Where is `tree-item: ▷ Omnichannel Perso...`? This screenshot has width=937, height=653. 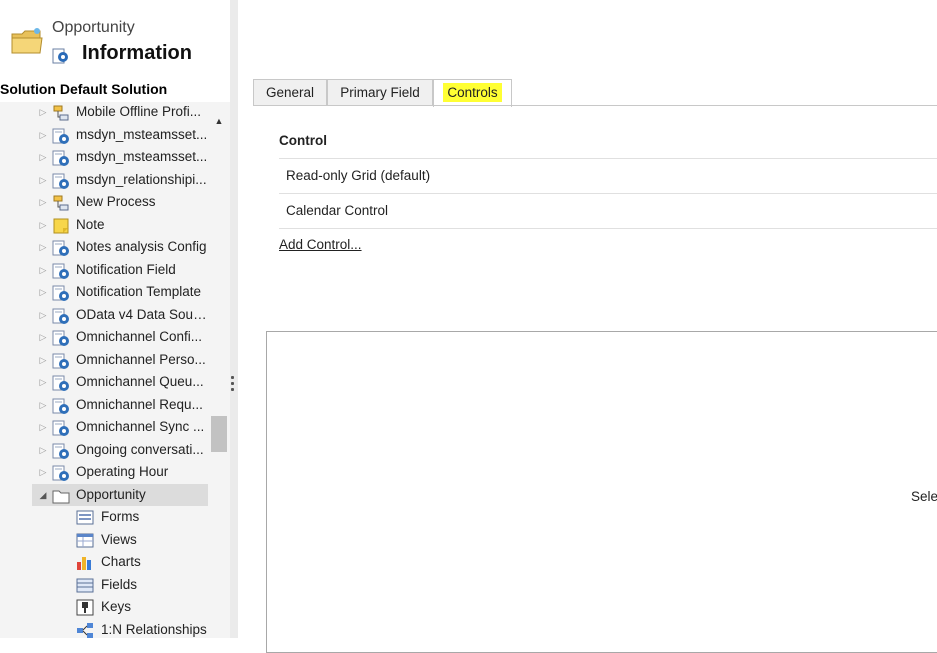 tree-item: ▷ Omnichannel Perso... is located at coordinates (120, 360).